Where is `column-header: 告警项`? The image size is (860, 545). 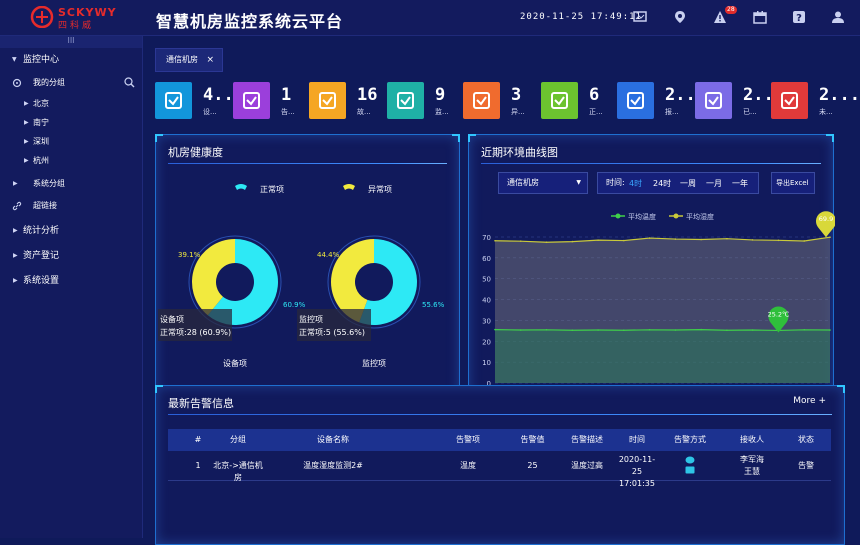 column-header: 告警项 is located at coordinates (468, 439).